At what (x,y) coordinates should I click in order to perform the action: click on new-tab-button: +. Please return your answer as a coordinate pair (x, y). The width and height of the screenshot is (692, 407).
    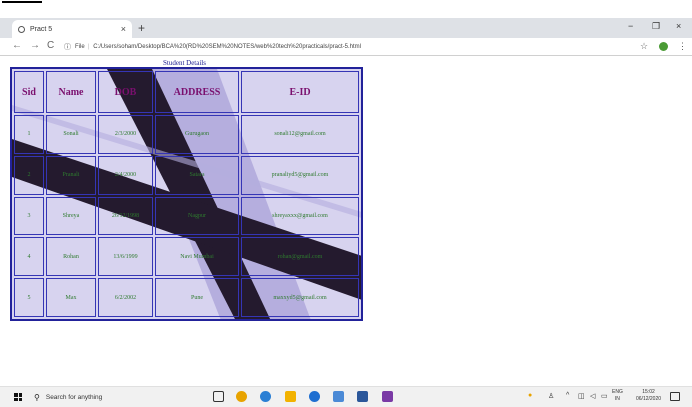
    Looking at the image, I should click on (141, 28).